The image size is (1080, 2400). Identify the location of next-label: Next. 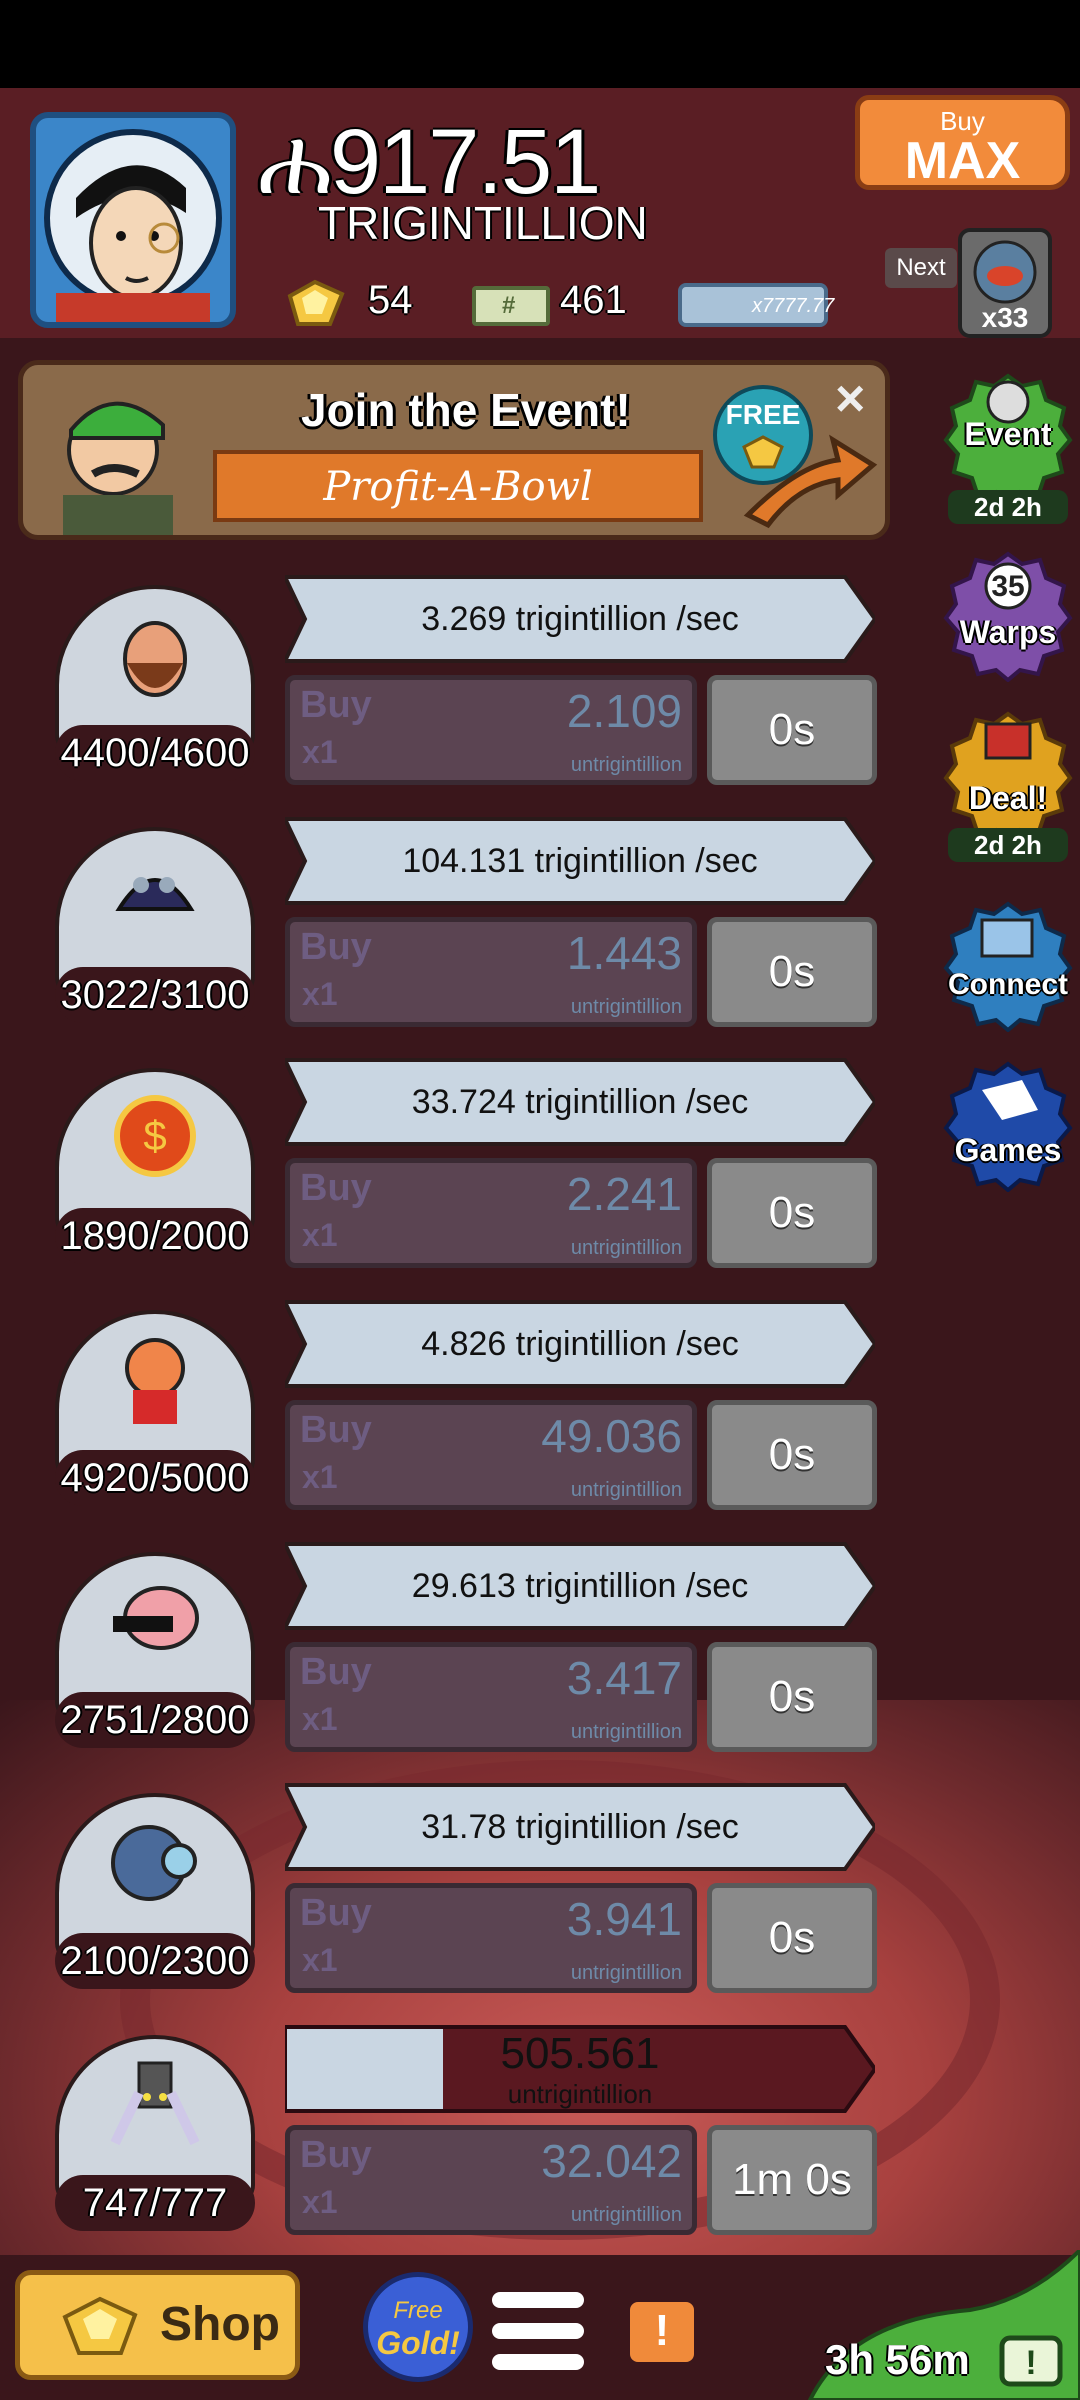
(921, 268).